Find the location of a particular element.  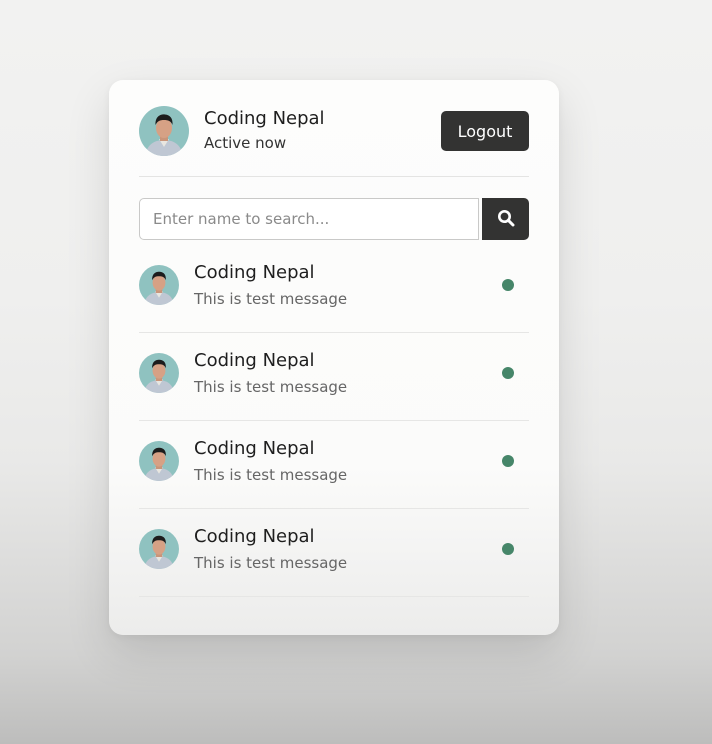

logout-button: Logout is located at coordinates (485, 131).